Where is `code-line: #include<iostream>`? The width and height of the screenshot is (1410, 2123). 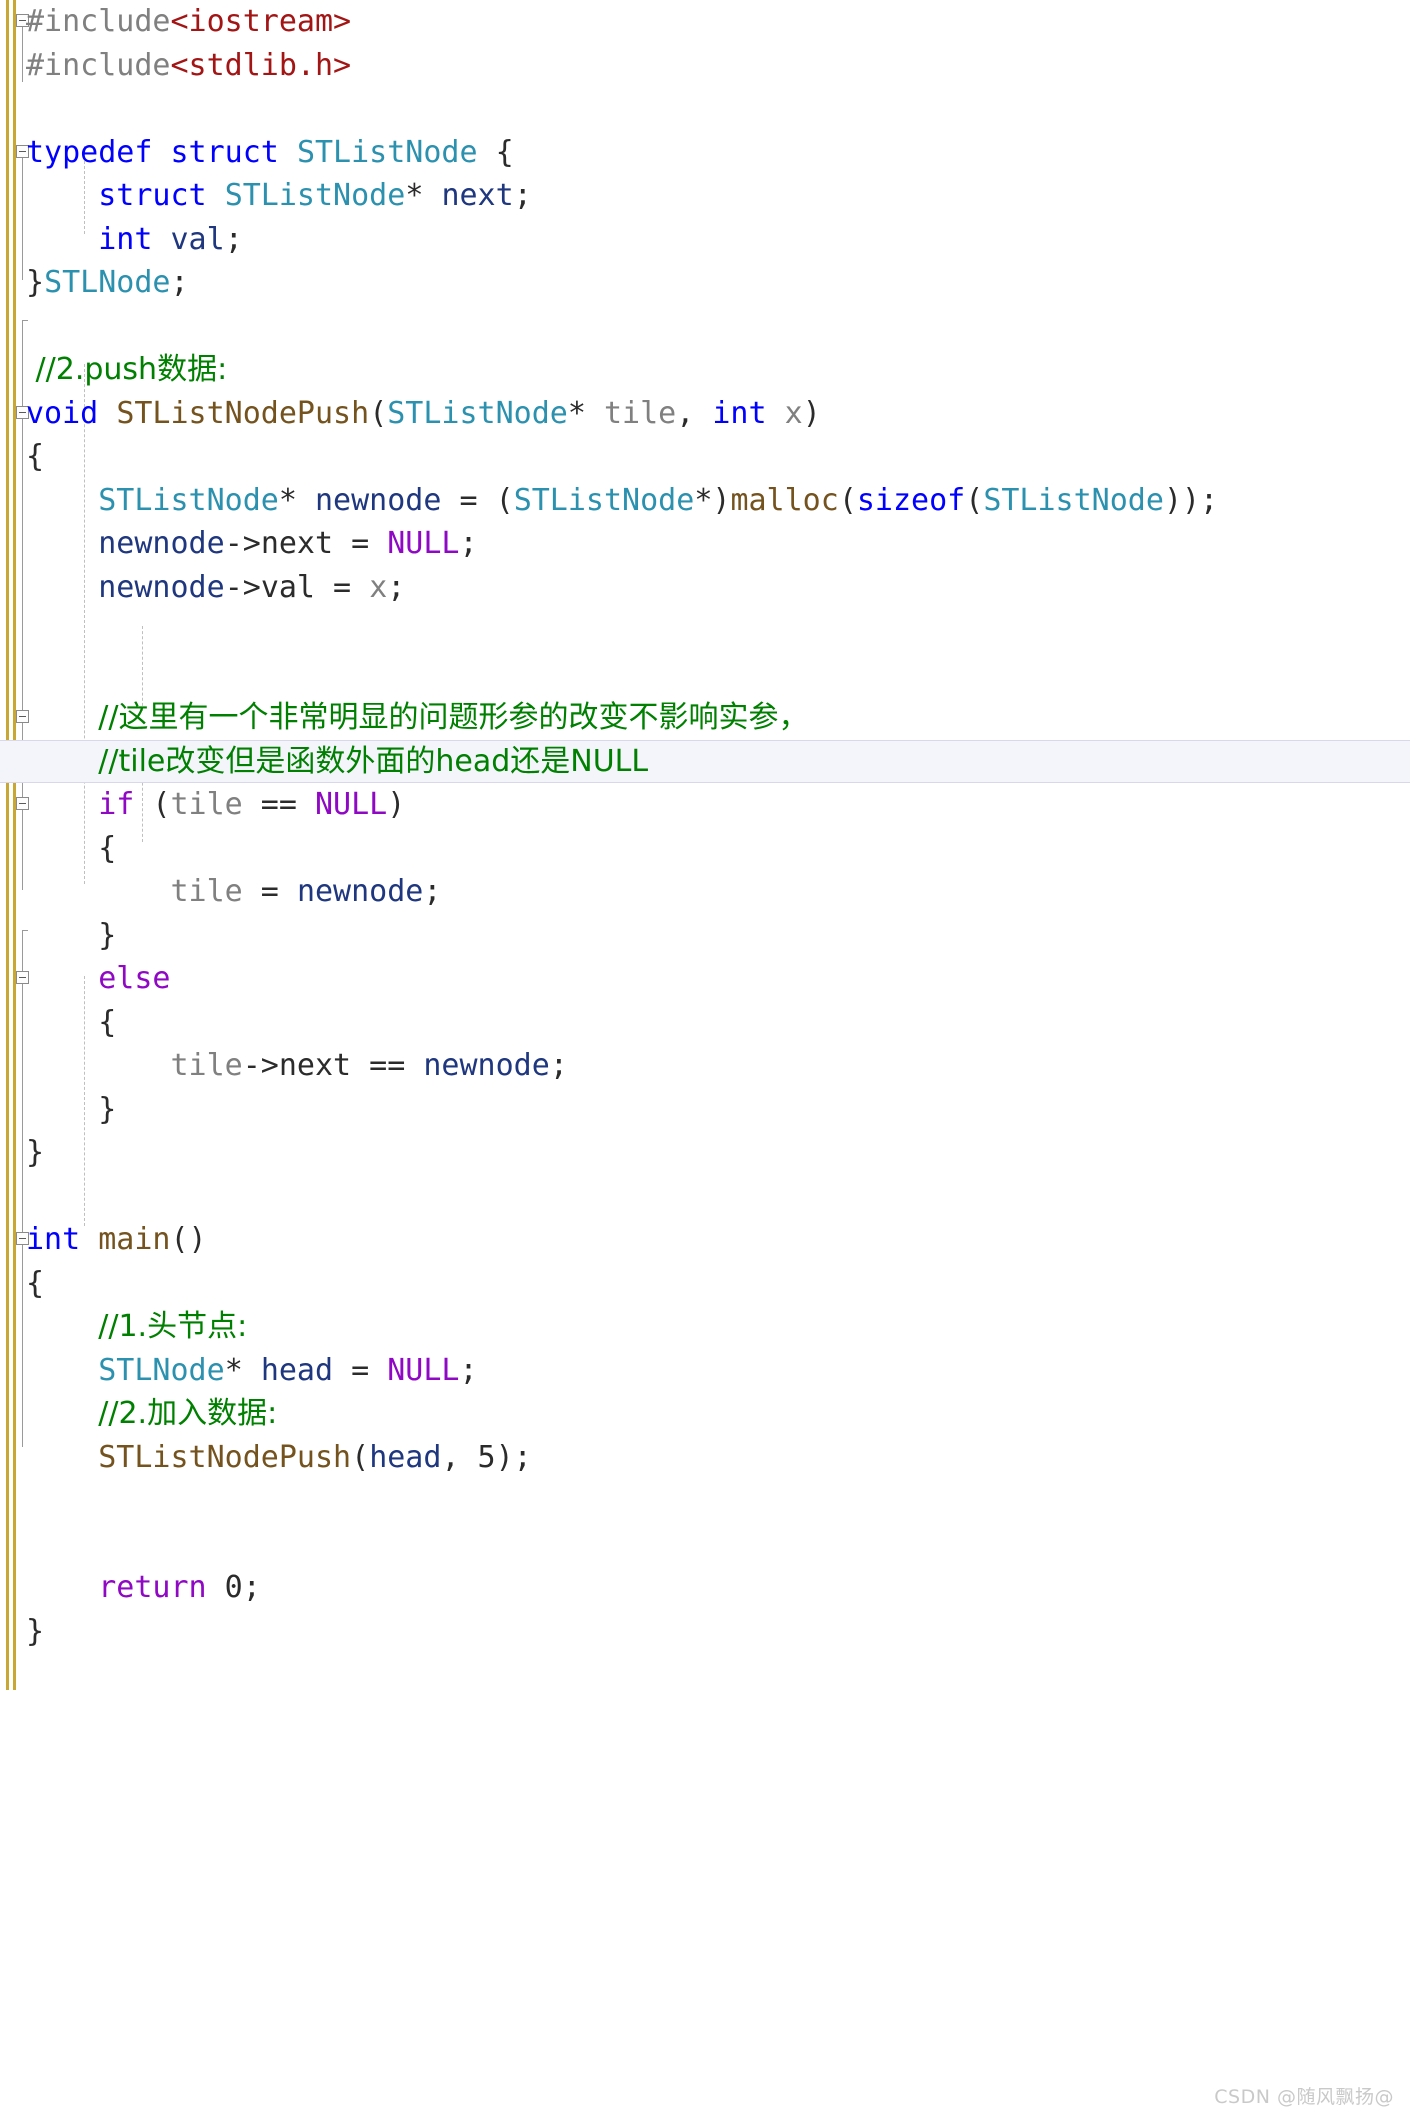
code-line: #include<iostream> is located at coordinates (705, 22).